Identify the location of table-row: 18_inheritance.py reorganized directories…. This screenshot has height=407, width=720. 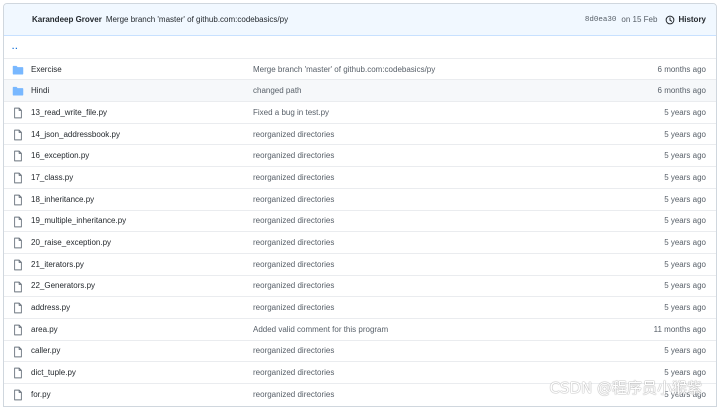
(360, 198).